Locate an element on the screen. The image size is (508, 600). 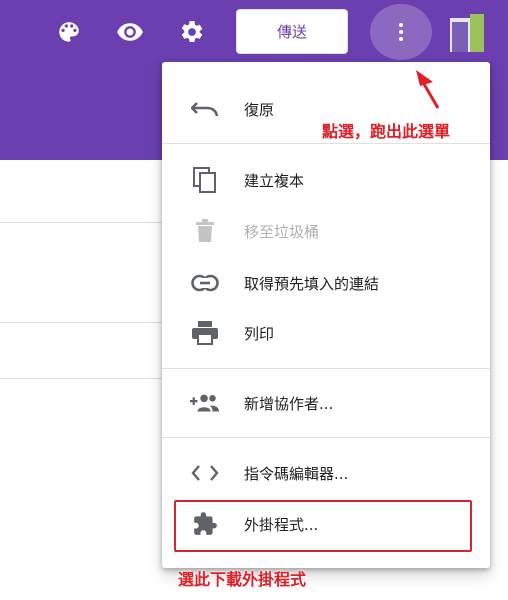
more-vert-icon is located at coordinates (401, 32).